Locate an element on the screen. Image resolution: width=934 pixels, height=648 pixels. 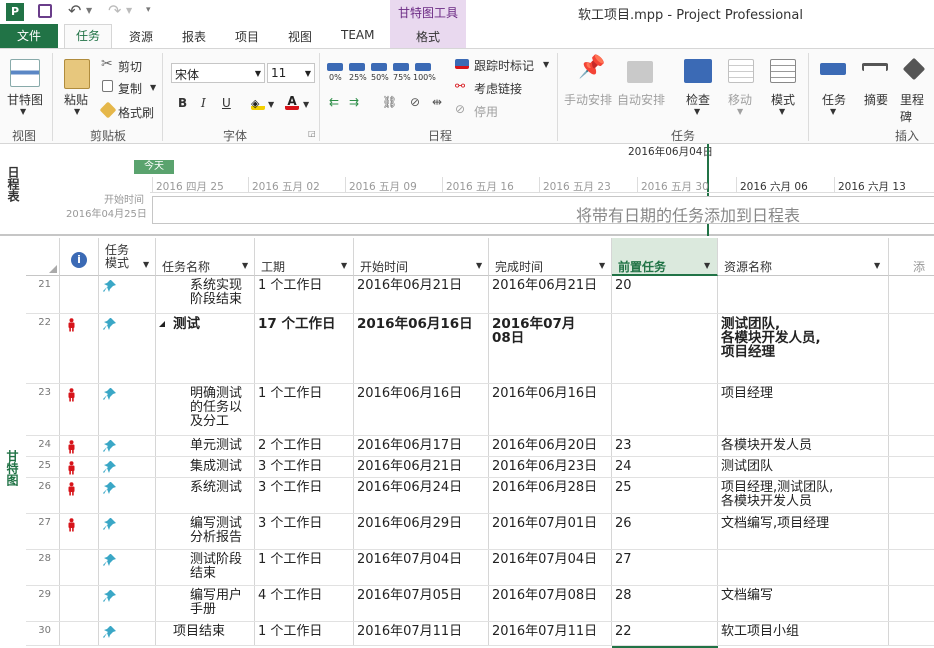
res-cell: 项目经理,测试团队, 各模块开发人员 is located at coordinates (803, 495).